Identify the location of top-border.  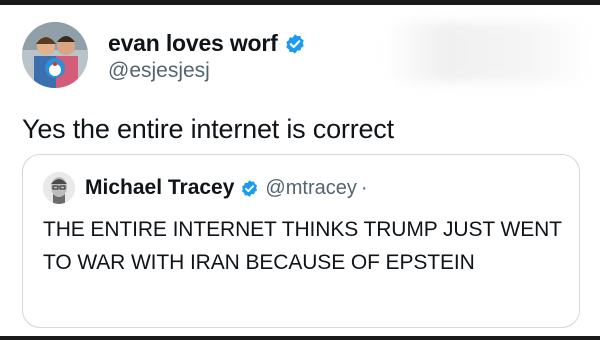
(300, 2).